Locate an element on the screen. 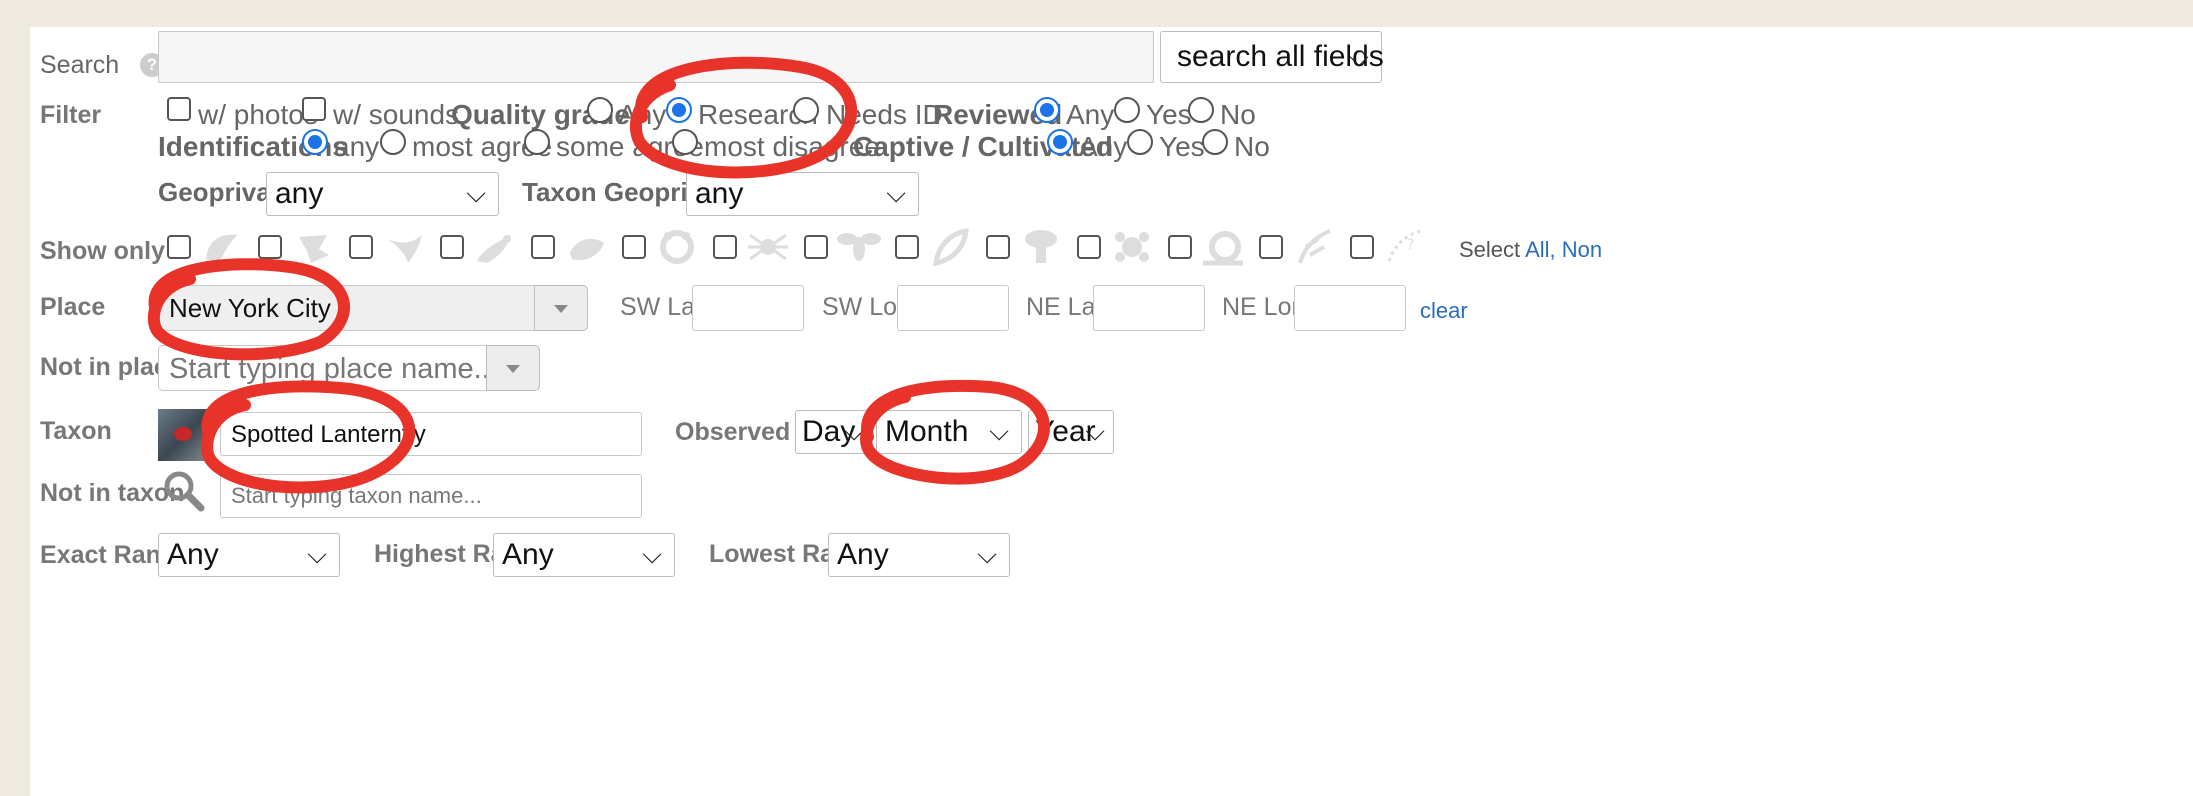  taxon-highlight-ellipse is located at coordinates (308, 437).